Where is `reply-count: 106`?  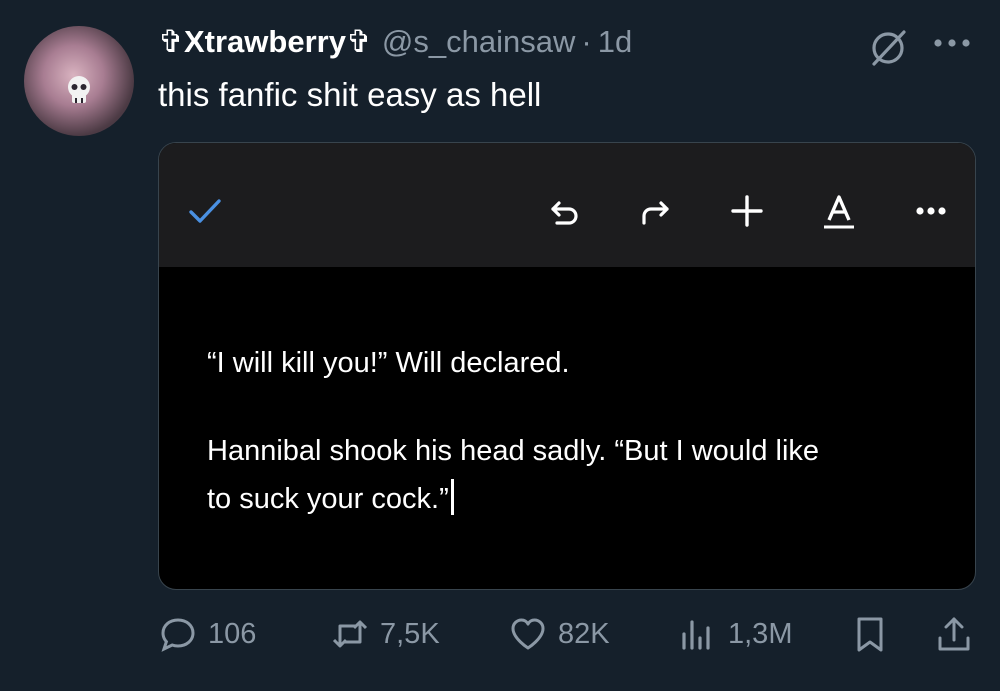
reply-count: 106 is located at coordinates (232, 633).